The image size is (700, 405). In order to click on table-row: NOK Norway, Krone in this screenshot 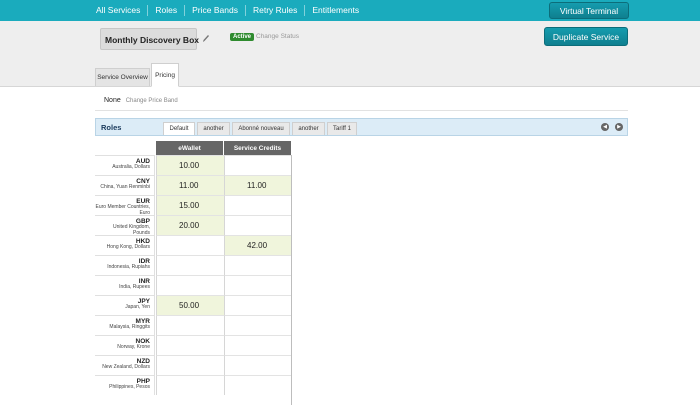, I will do `click(193, 345)`.